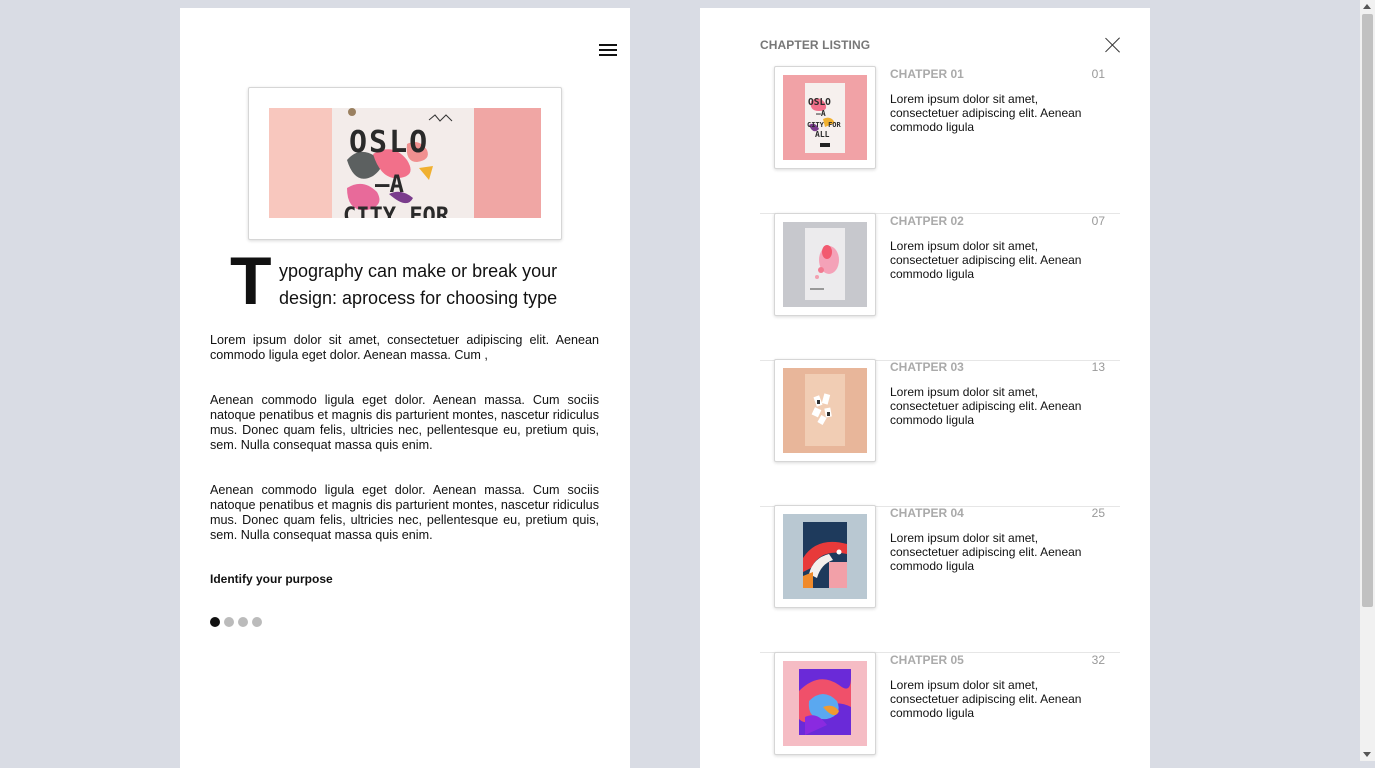 The height and width of the screenshot is (768, 1375). What do you see at coordinates (396, 211) in the screenshot?
I see `hero-lettering-line3: CITY FOR` at bounding box center [396, 211].